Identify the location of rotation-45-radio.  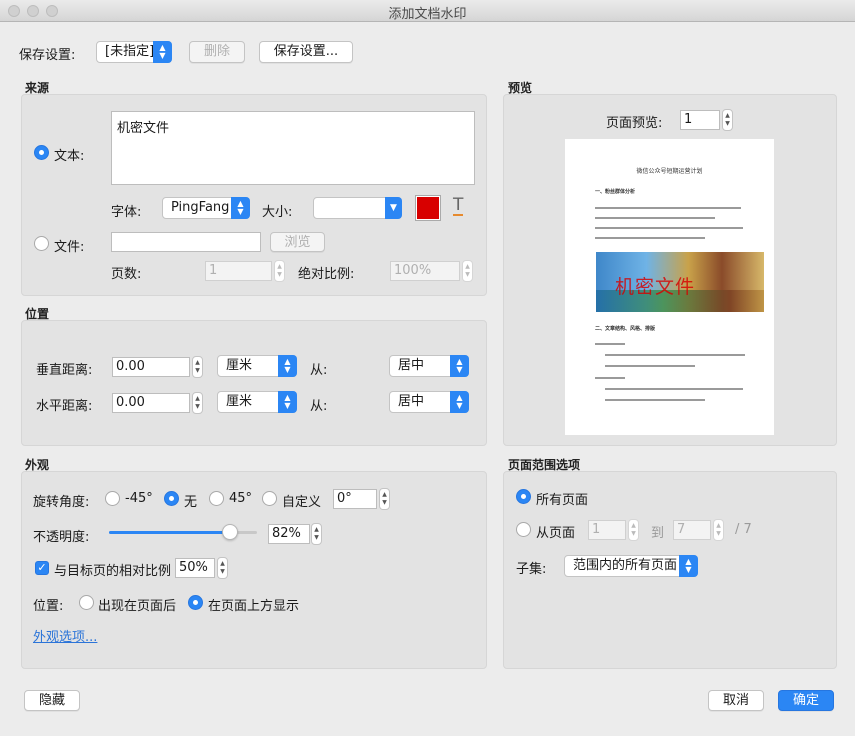
(216, 498).